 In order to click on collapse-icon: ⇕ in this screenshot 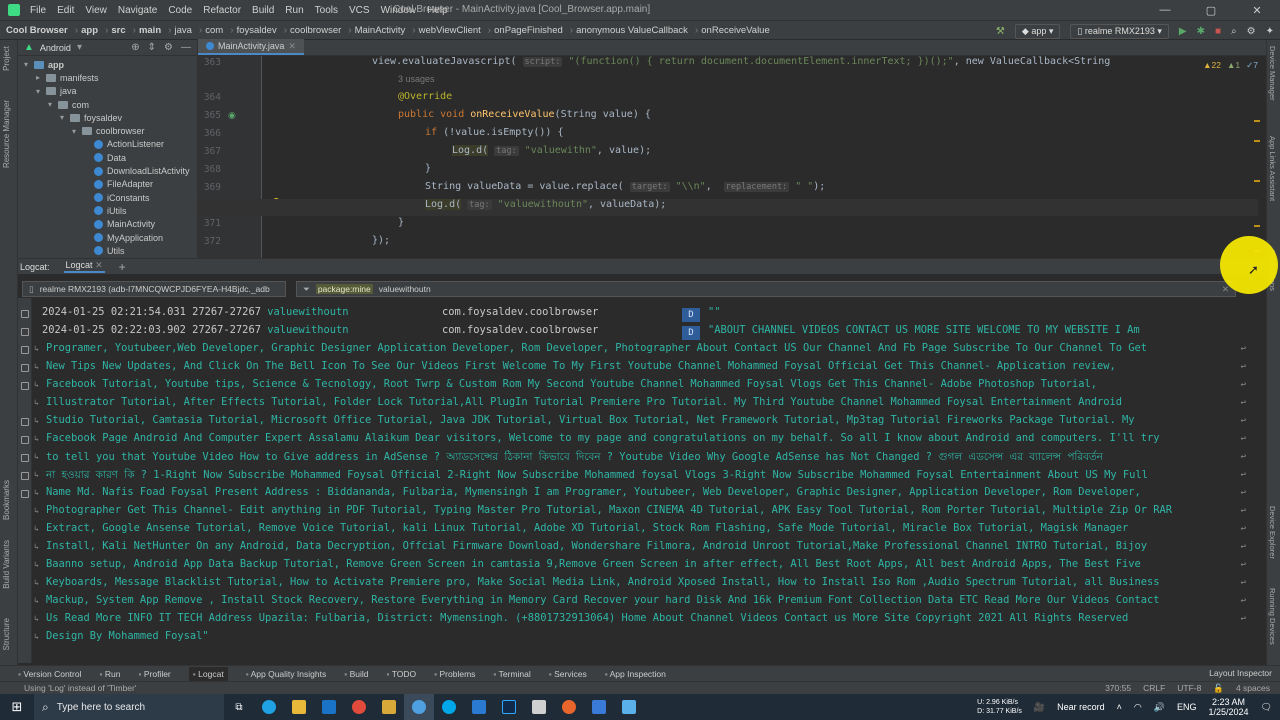, I will do `click(152, 47)`.